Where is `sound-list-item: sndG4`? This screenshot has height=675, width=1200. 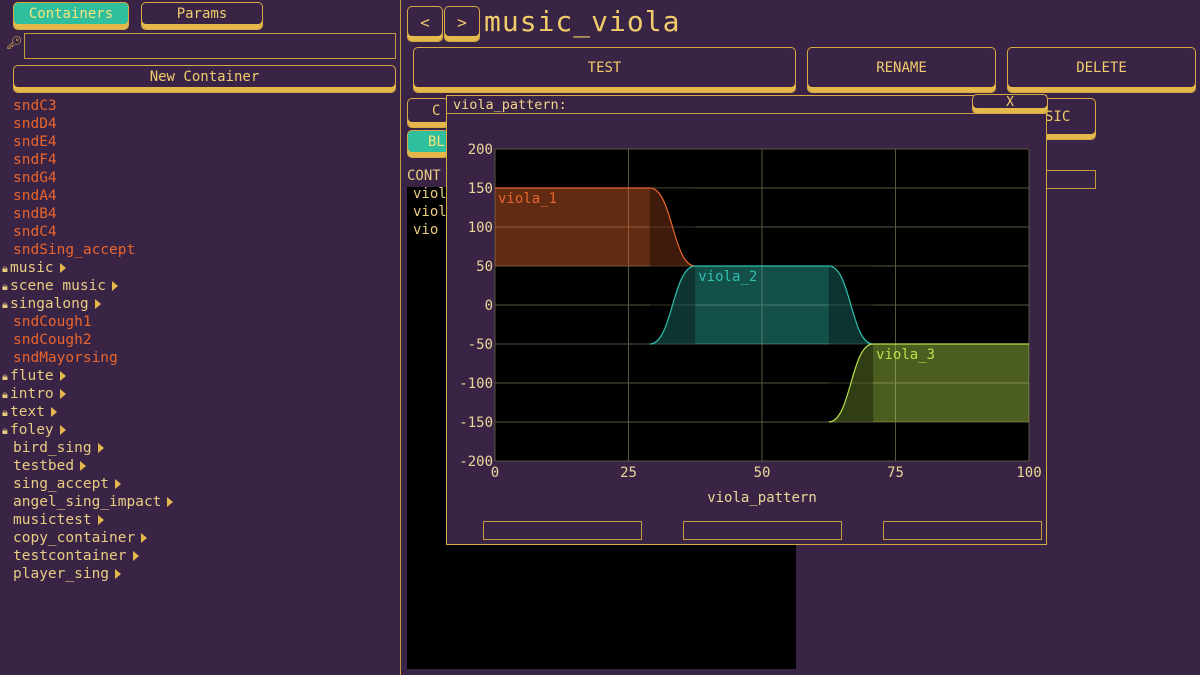
sound-list-item: sndG4 is located at coordinates (93, 178).